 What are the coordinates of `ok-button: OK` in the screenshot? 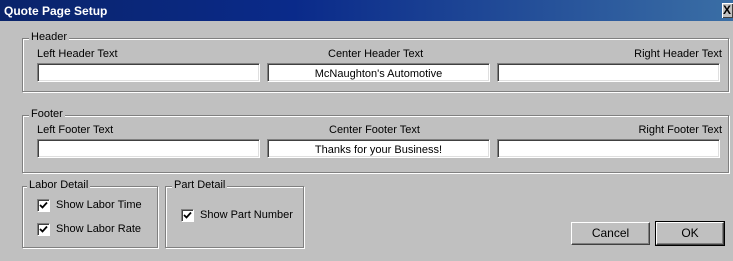 It's located at (690, 233).